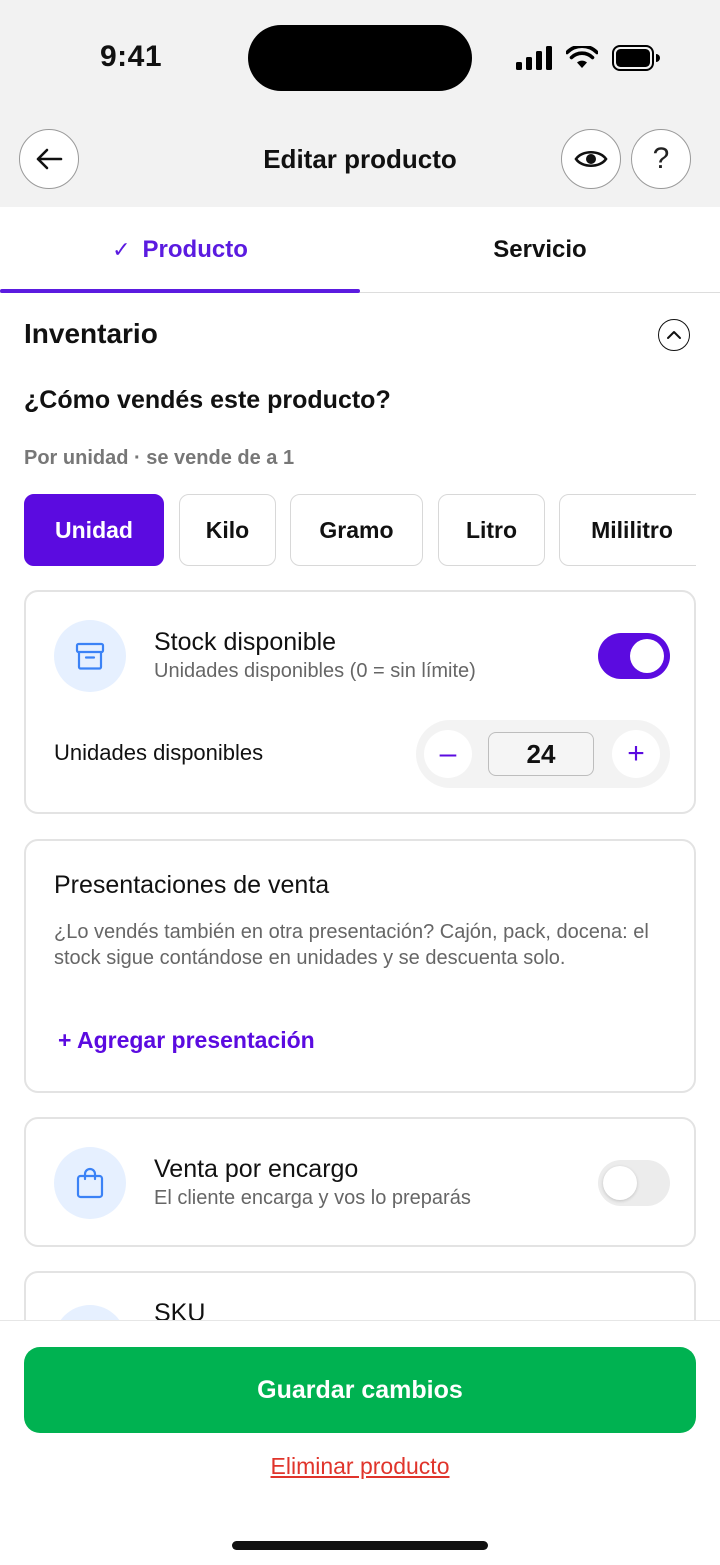  I want to click on unit-chip-litro: Litro, so click(491, 530).